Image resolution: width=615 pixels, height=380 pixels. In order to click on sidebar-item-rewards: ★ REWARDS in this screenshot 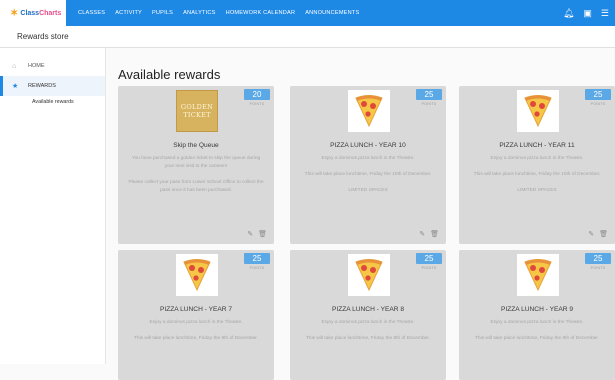, I will do `click(52, 86)`.